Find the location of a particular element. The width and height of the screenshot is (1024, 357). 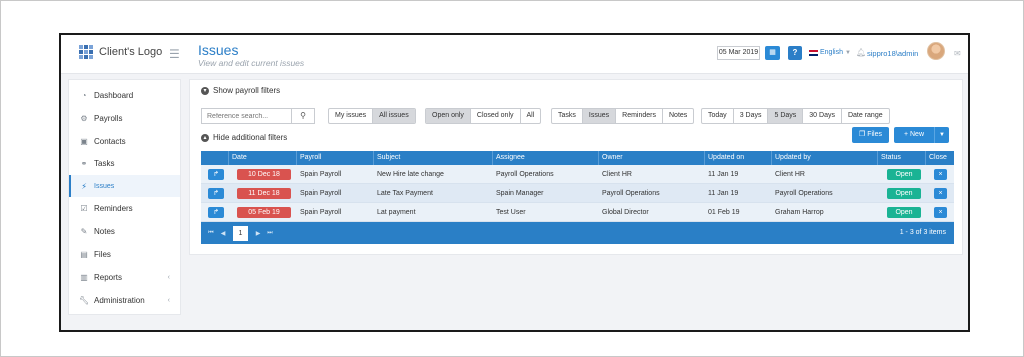

next-page-icon: ▶ is located at coordinates (258, 233).